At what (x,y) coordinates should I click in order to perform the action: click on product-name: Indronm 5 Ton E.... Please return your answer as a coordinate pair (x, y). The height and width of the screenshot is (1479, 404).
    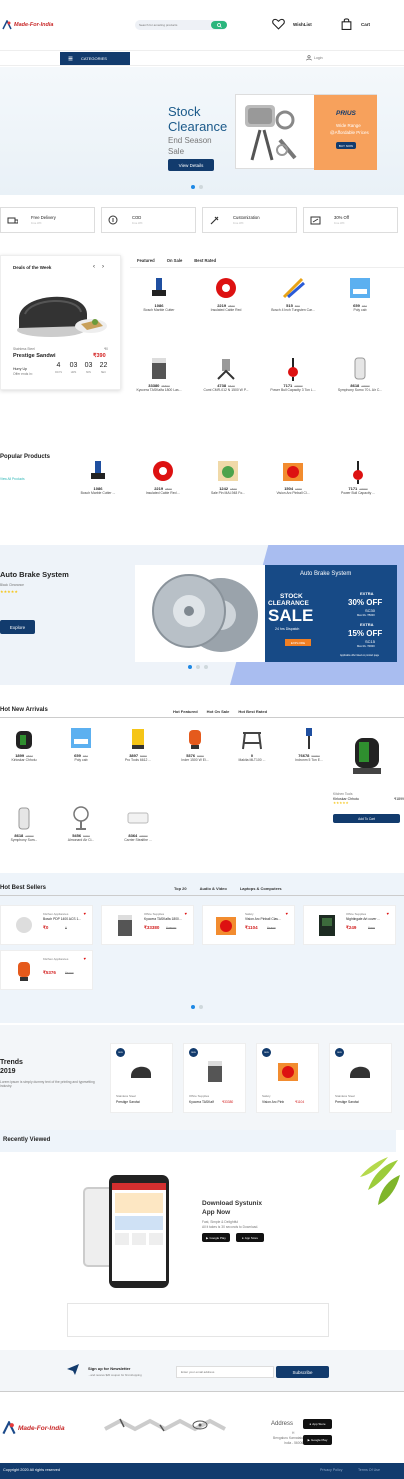
    Looking at the image, I should click on (309, 760).